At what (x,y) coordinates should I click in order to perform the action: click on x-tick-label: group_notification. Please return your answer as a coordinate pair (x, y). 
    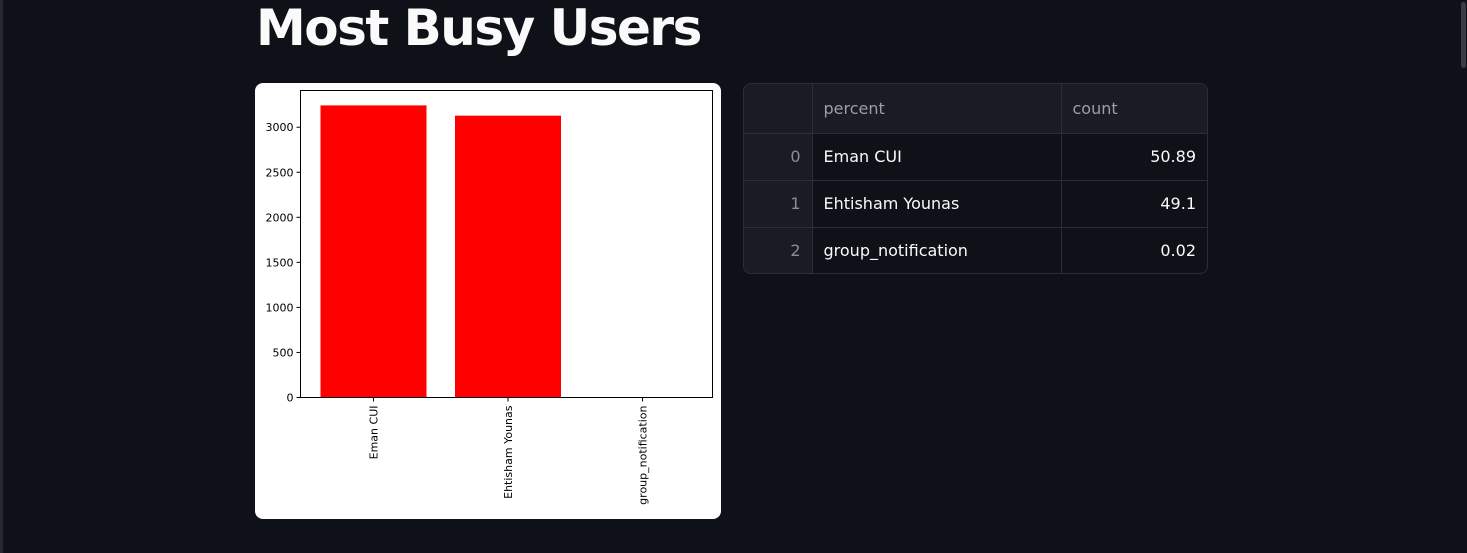
    Looking at the image, I should click on (643, 454).